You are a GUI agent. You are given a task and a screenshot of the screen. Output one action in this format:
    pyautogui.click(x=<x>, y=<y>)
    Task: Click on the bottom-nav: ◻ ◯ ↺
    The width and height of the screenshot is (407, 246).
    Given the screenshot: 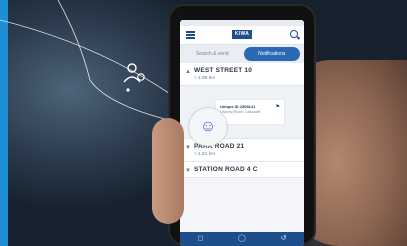 What is the action you would take?
    pyautogui.click(x=242, y=239)
    